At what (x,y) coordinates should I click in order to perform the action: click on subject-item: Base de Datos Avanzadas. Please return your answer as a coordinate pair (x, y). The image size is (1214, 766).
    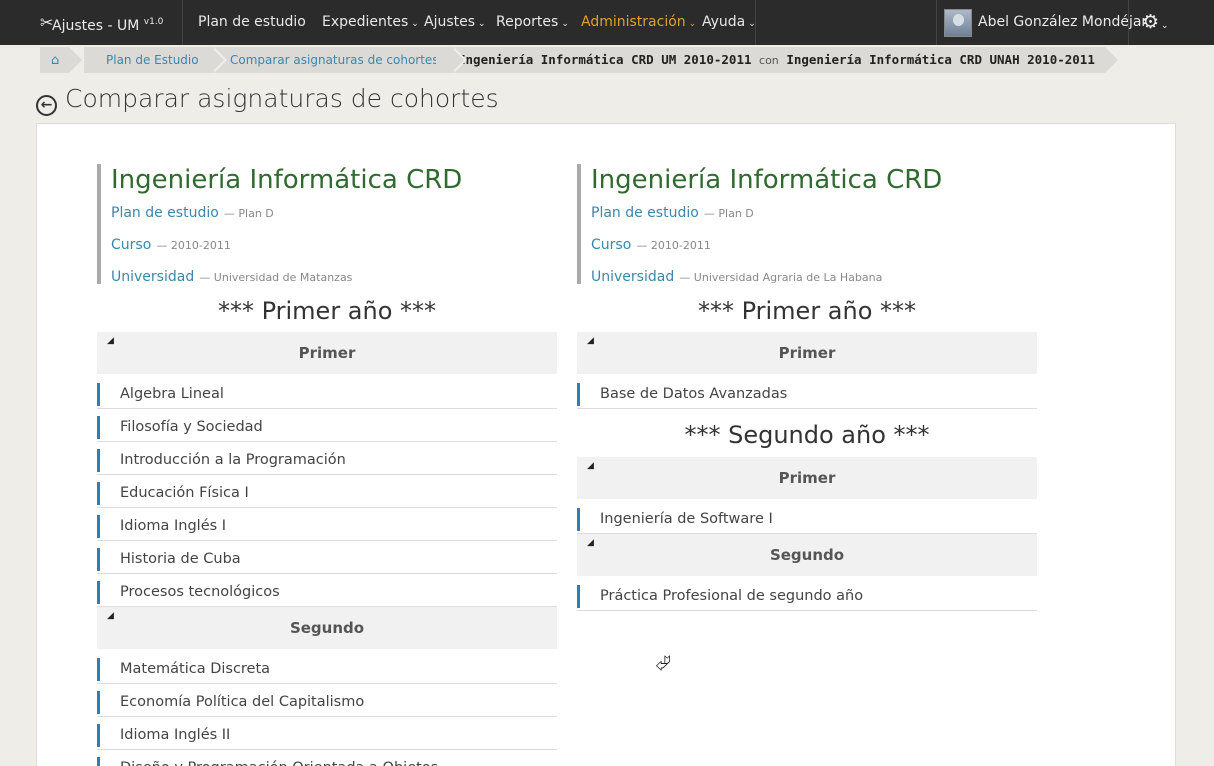
    Looking at the image, I should click on (807, 392).